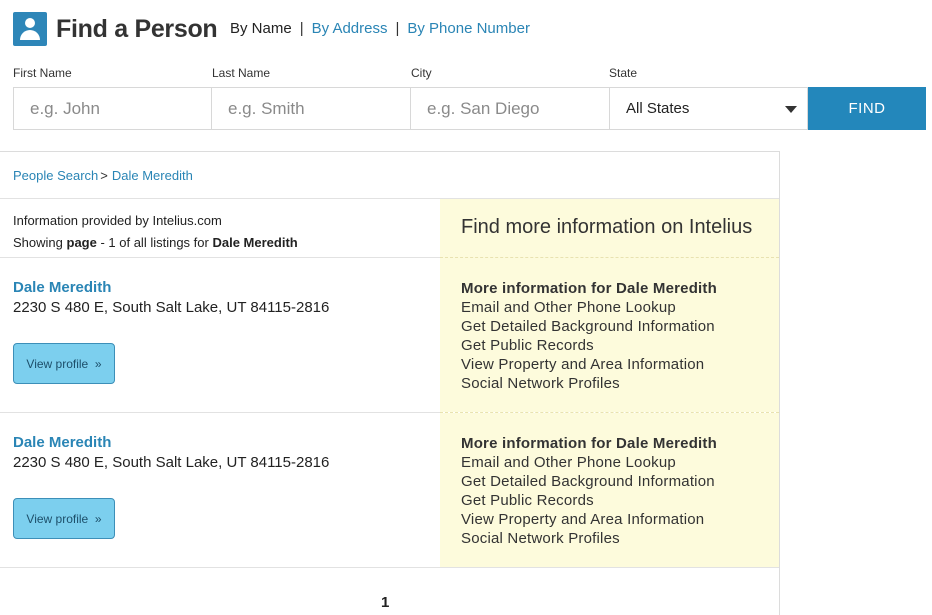 The height and width of the screenshot is (615, 932). Describe the element at coordinates (468, 28) in the screenshot. I see `nav-by-phone: By Phone Number` at that location.